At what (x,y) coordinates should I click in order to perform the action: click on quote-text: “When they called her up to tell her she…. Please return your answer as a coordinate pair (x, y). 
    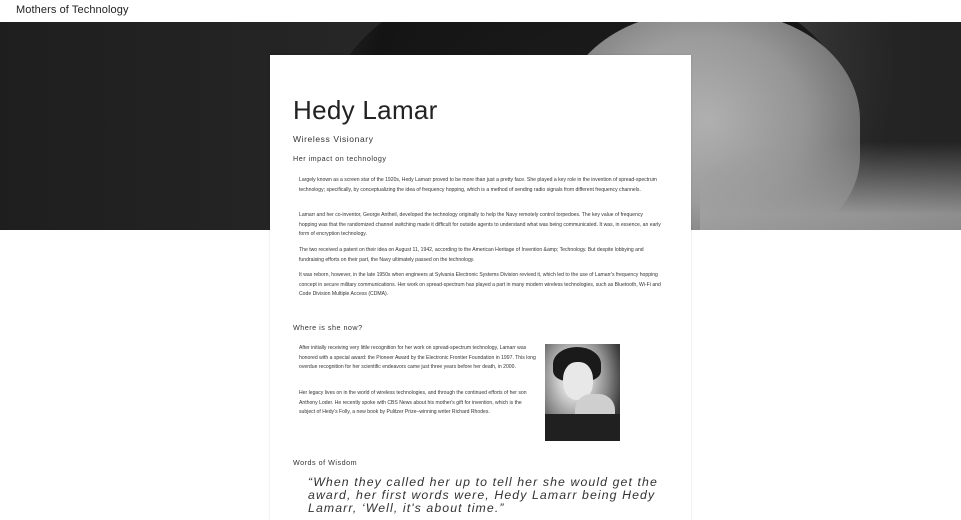
    Looking at the image, I should click on (483, 495).